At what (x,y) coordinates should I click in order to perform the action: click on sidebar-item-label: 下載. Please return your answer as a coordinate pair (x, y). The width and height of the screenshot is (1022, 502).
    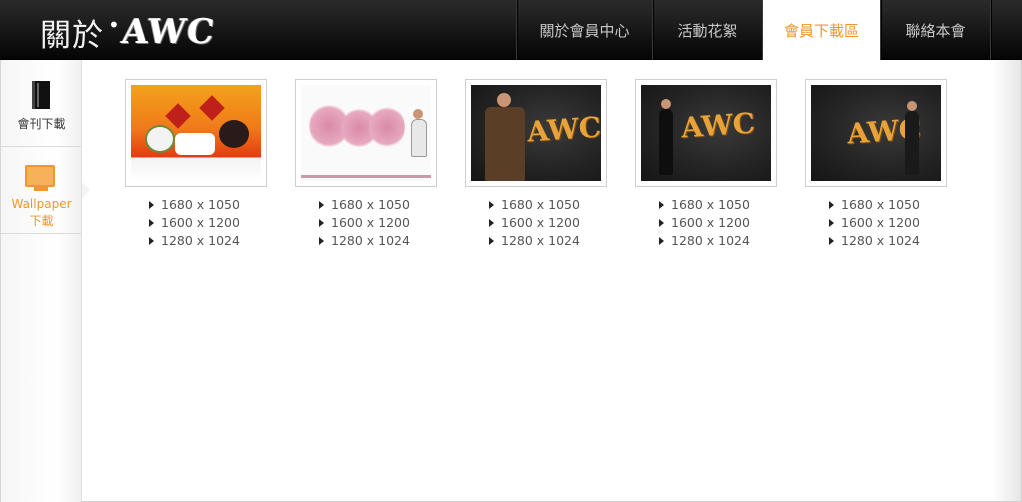
    Looking at the image, I should click on (41, 221).